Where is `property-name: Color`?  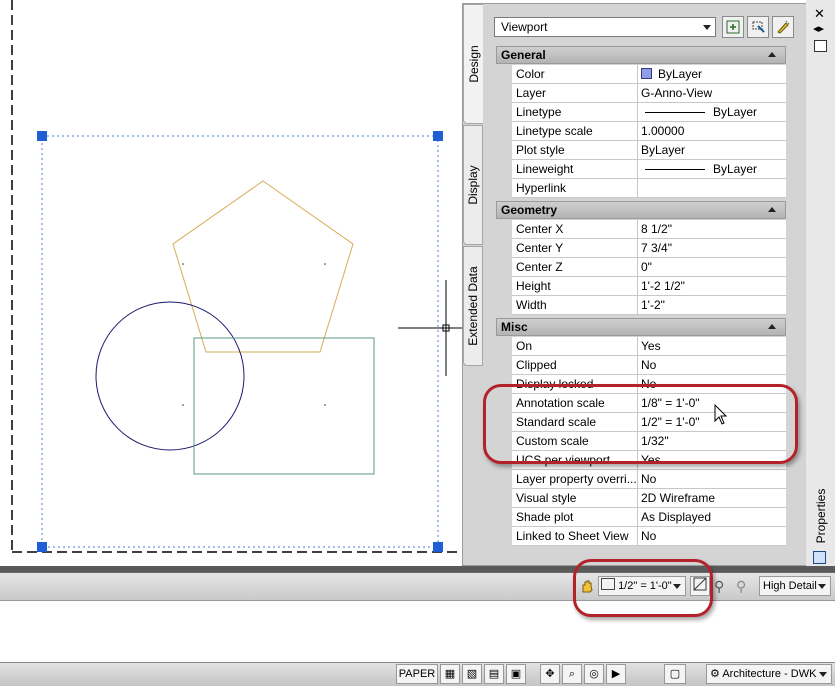 property-name: Color is located at coordinates (575, 74).